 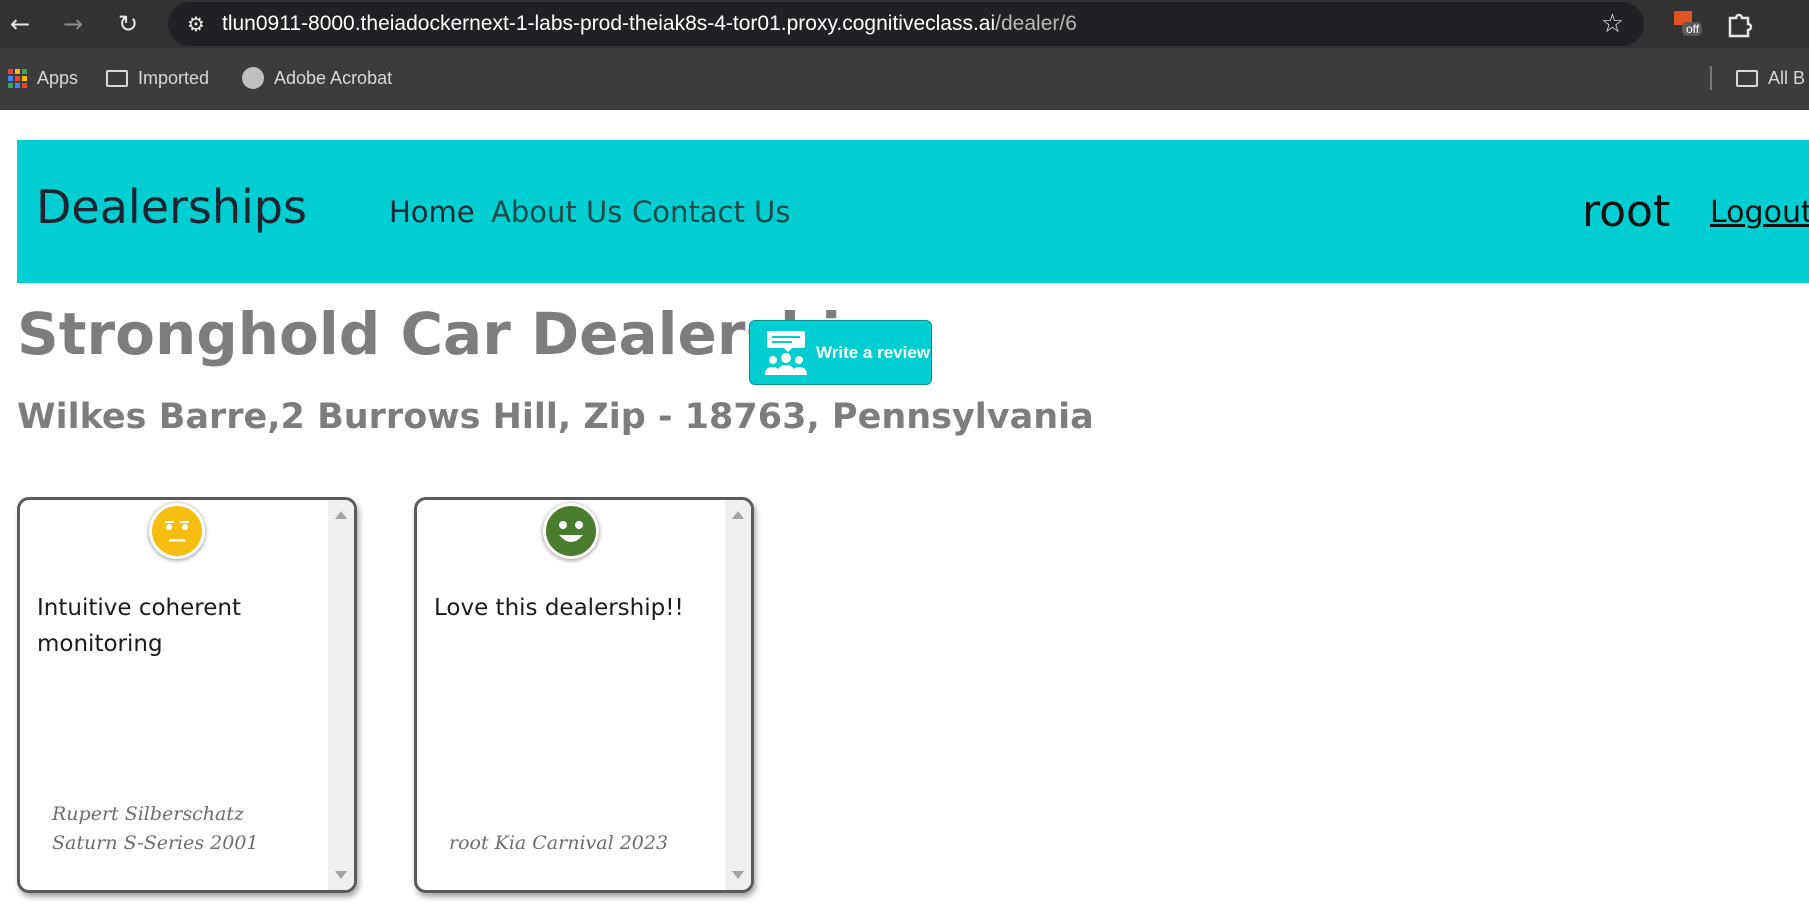 I want to click on apps-grid-icon, so click(x=17, y=78).